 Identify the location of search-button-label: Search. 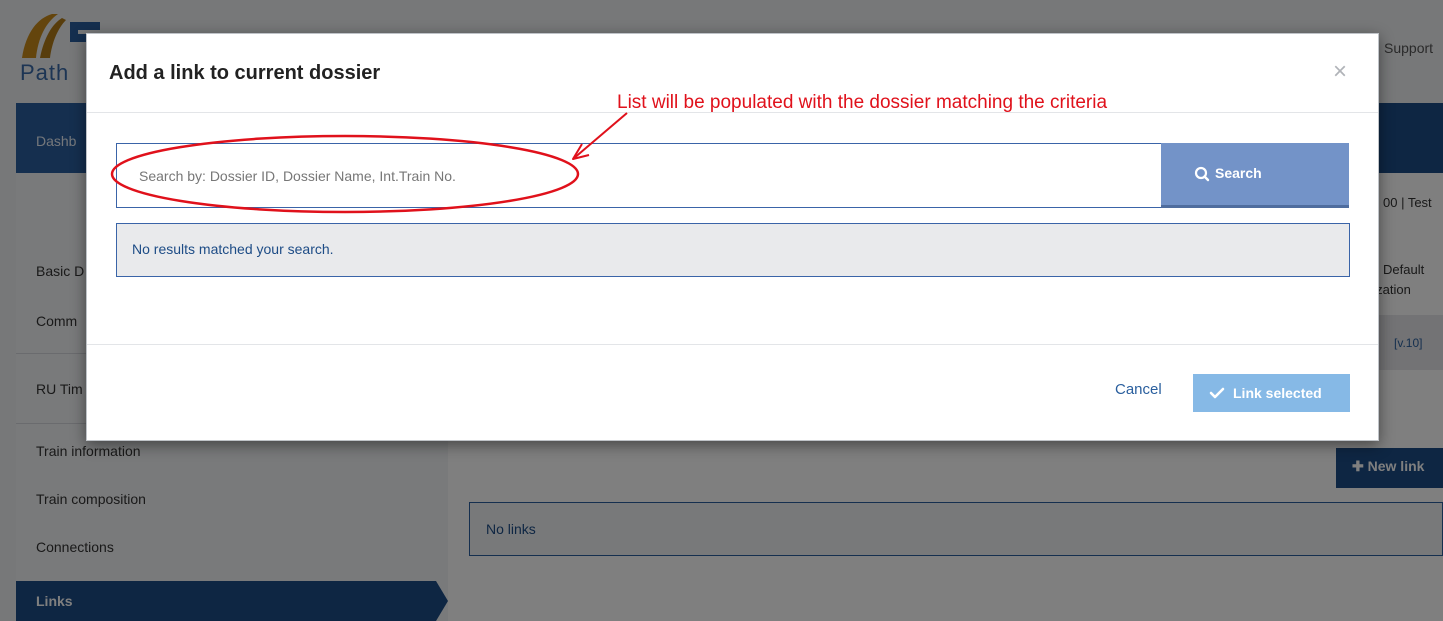
(1238, 173).